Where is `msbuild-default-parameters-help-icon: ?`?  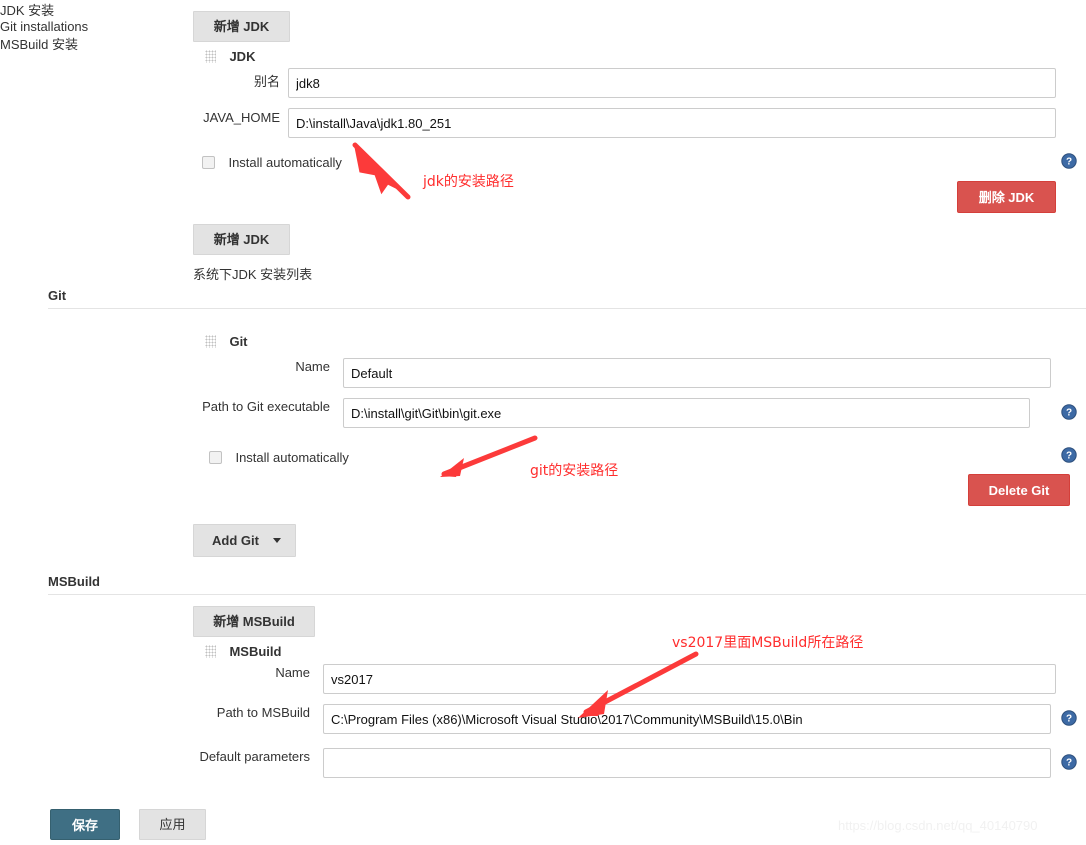
msbuild-default-parameters-help-icon: ? is located at coordinates (1069, 762).